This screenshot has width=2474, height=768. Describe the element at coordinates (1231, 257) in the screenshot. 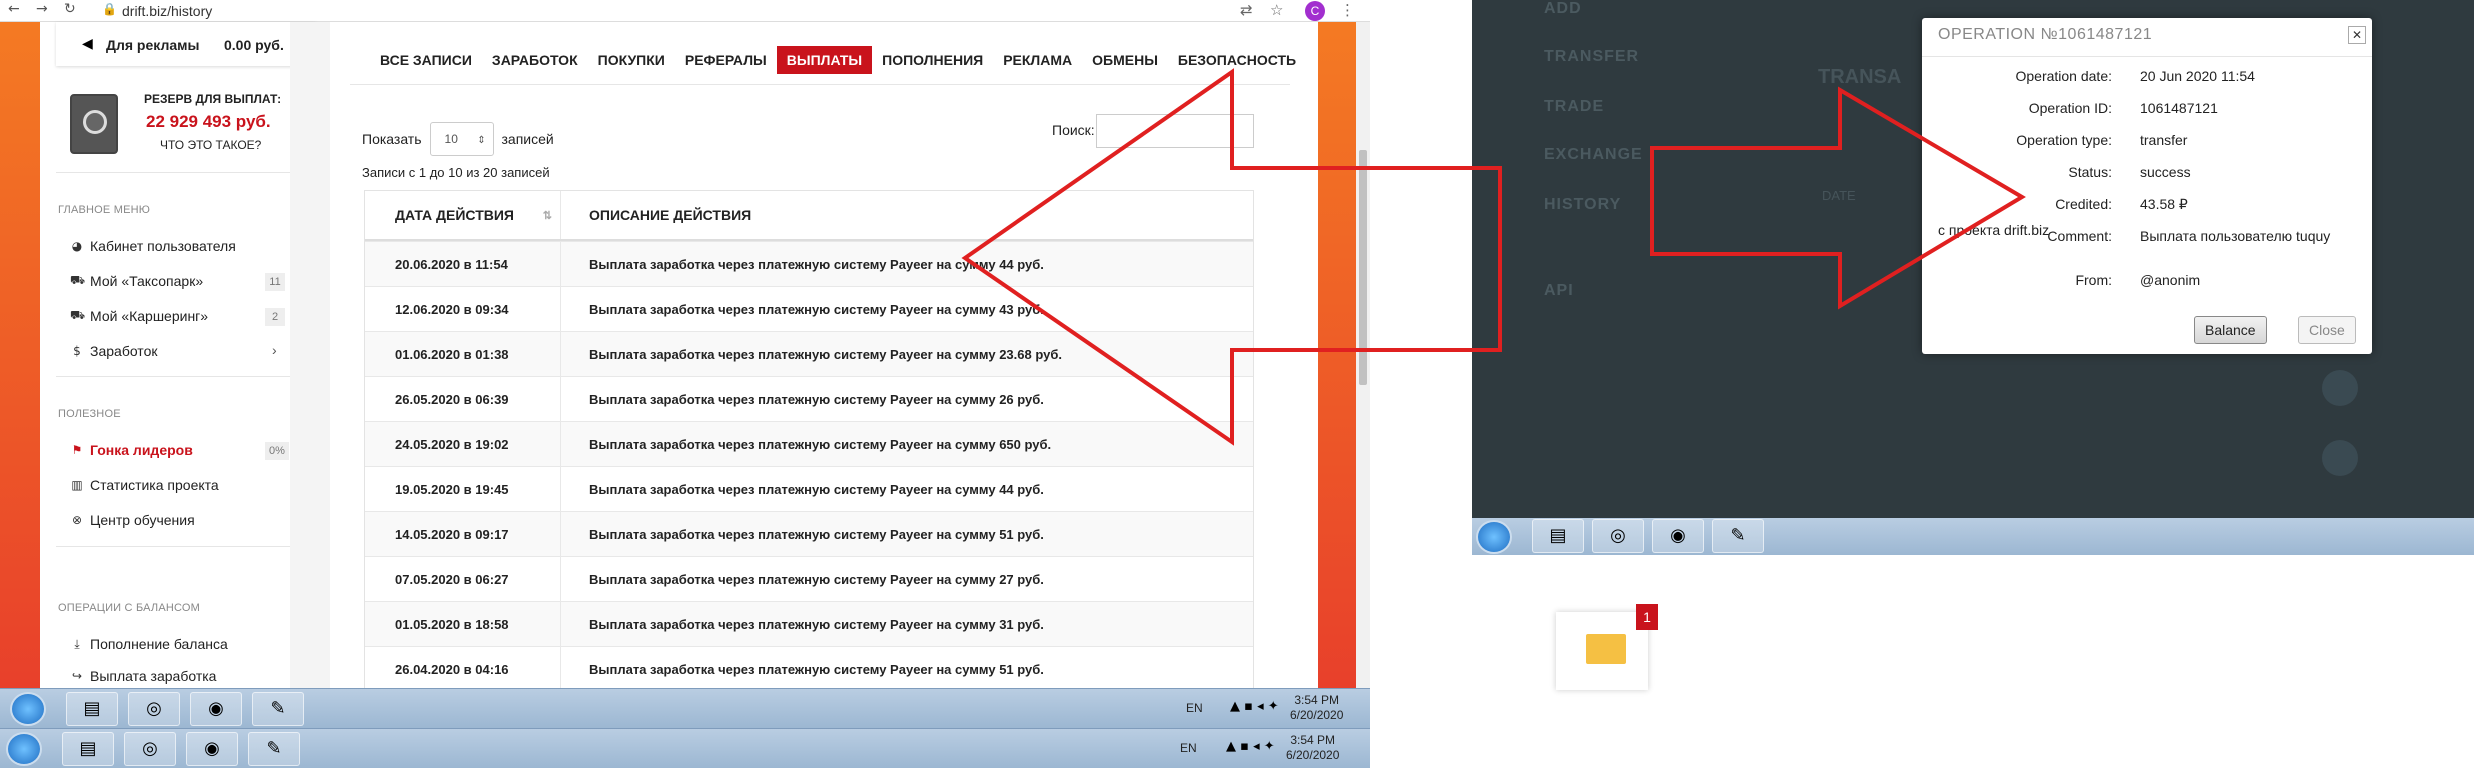

I see `left-arrow-annotation` at that location.